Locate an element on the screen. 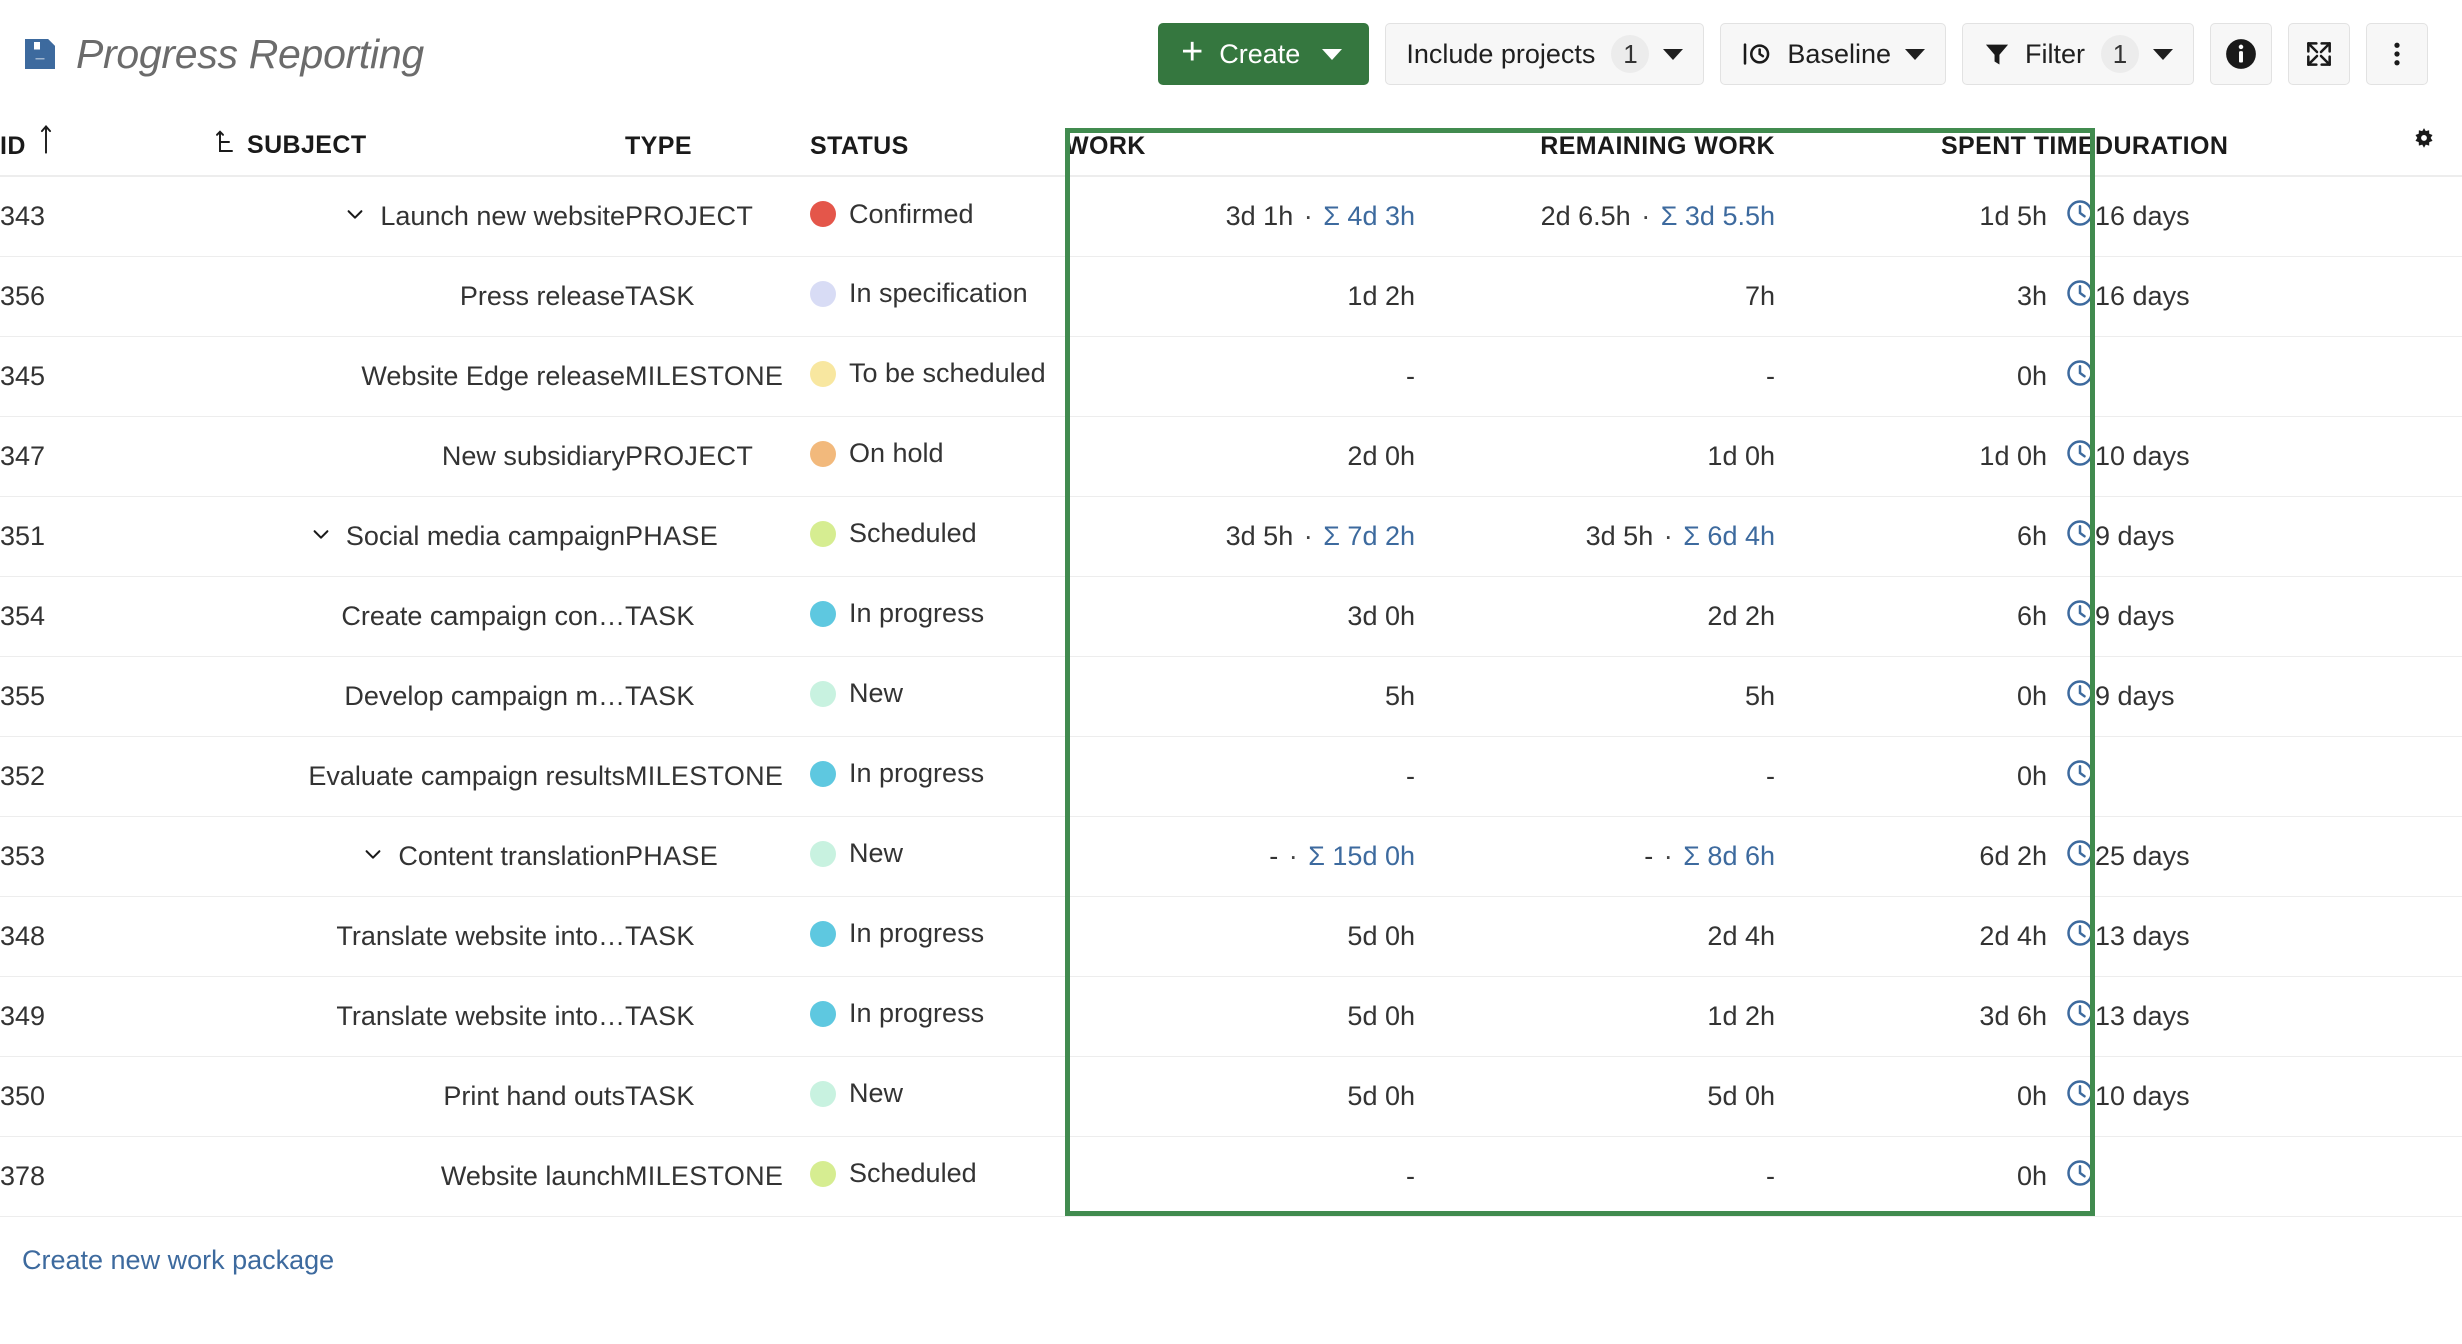  cell-id: 353 is located at coordinates (107, 856).